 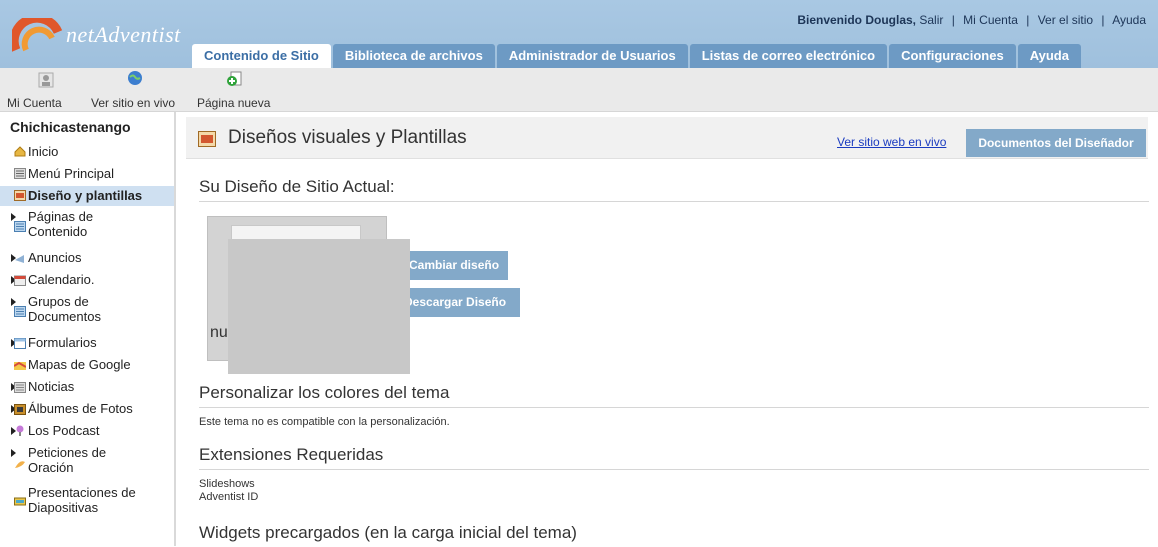 I want to click on tab-user-admin: Administrador de Usuarios, so click(x=592, y=56).